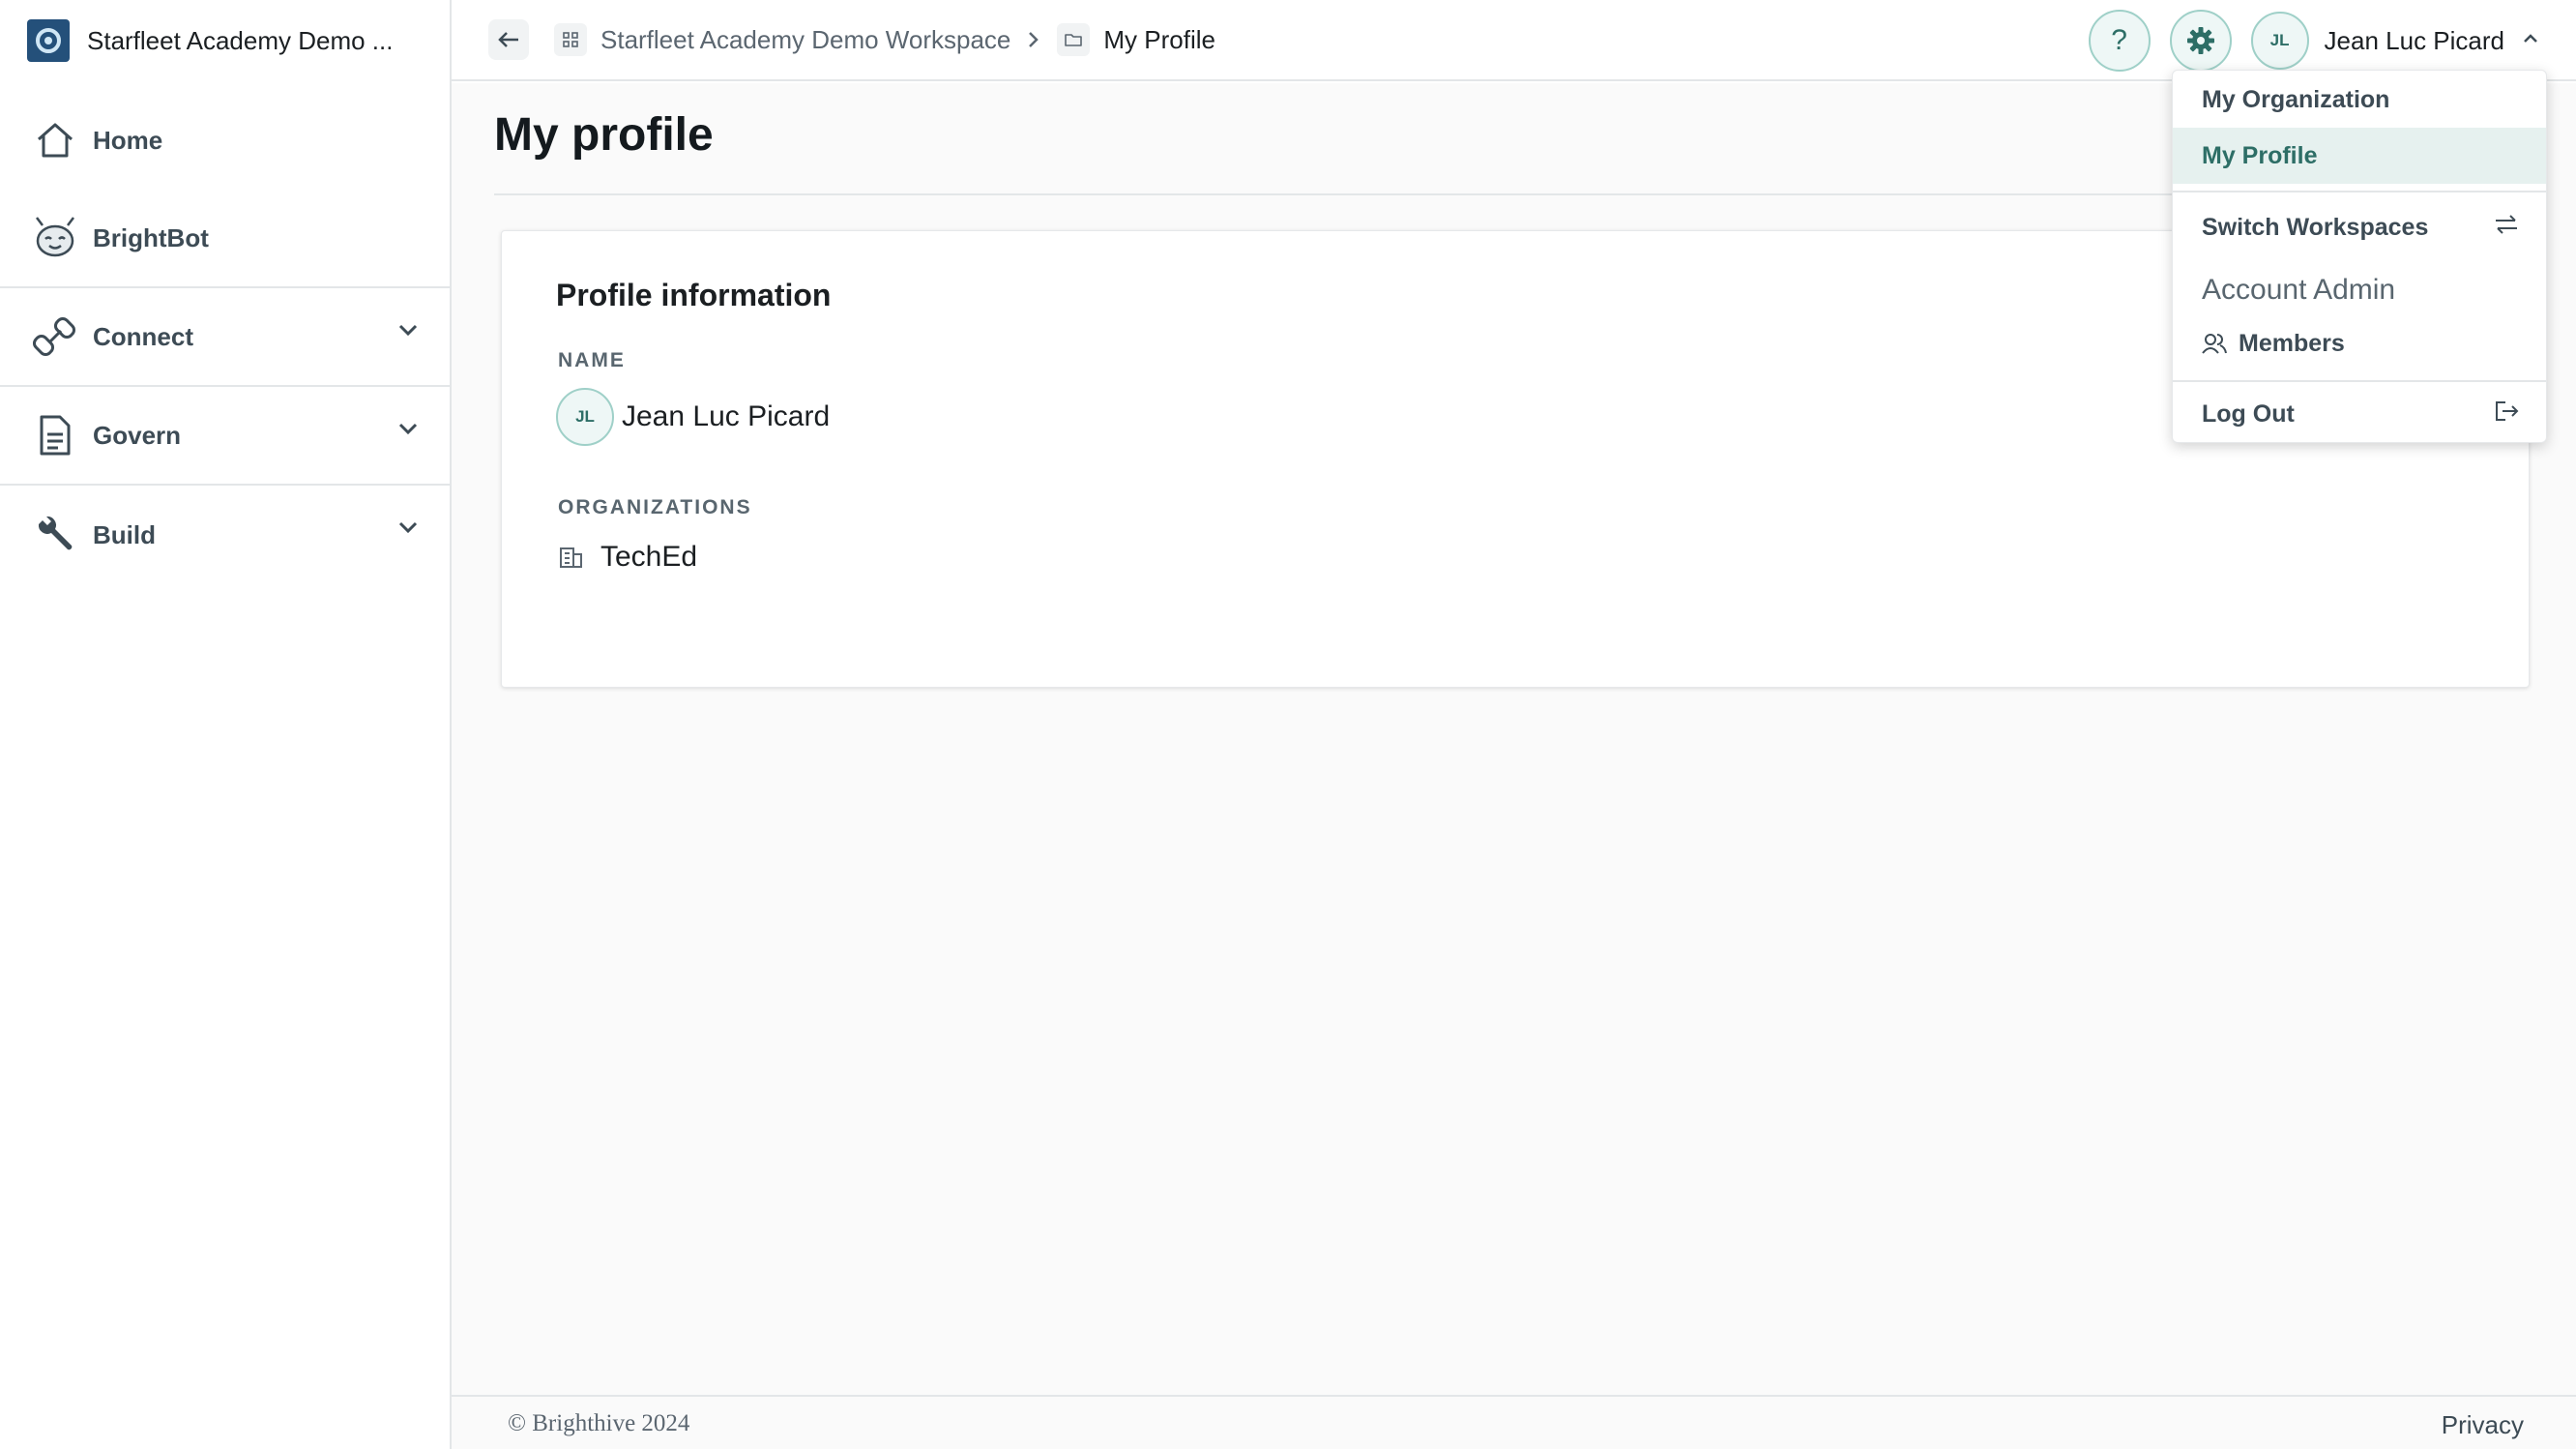 The height and width of the screenshot is (1449, 2576). Describe the element at coordinates (655, 507) in the screenshot. I see `organizations-label: ORGANIZATIONS` at that location.